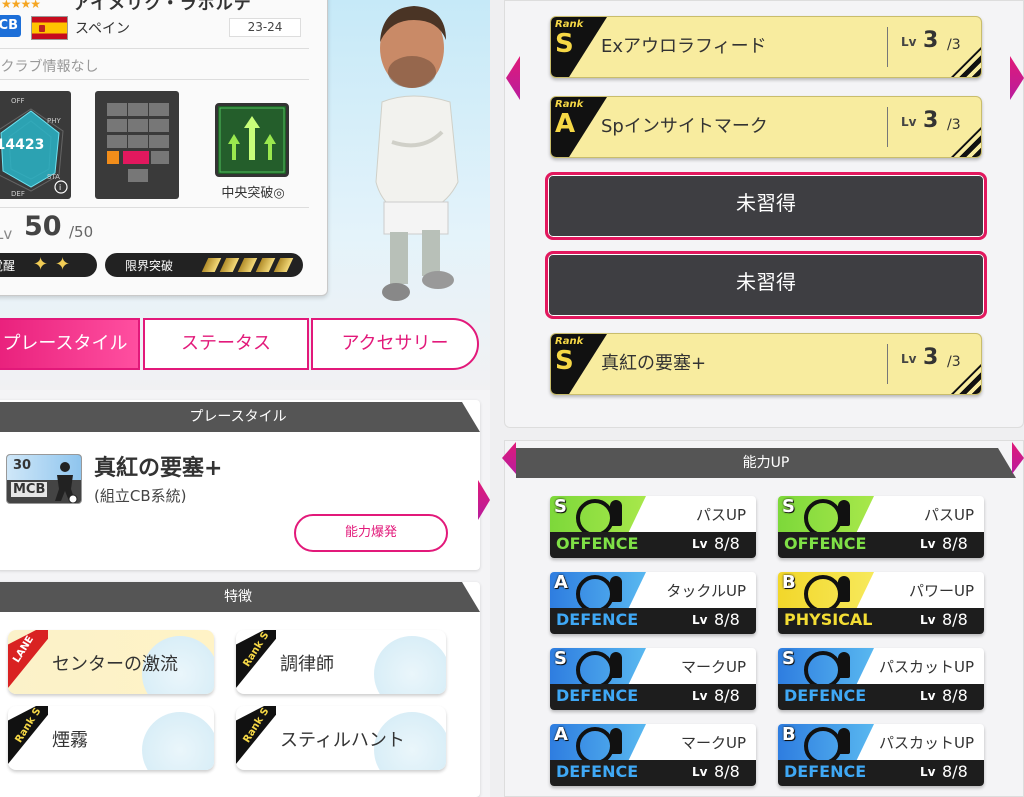 The height and width of the screenshot is (797, 1024). Describe the element at coordinates (653, 679) in the screenshot. I see `ability-card: S マークUP DEFENCE Lv 8/8` at that location.